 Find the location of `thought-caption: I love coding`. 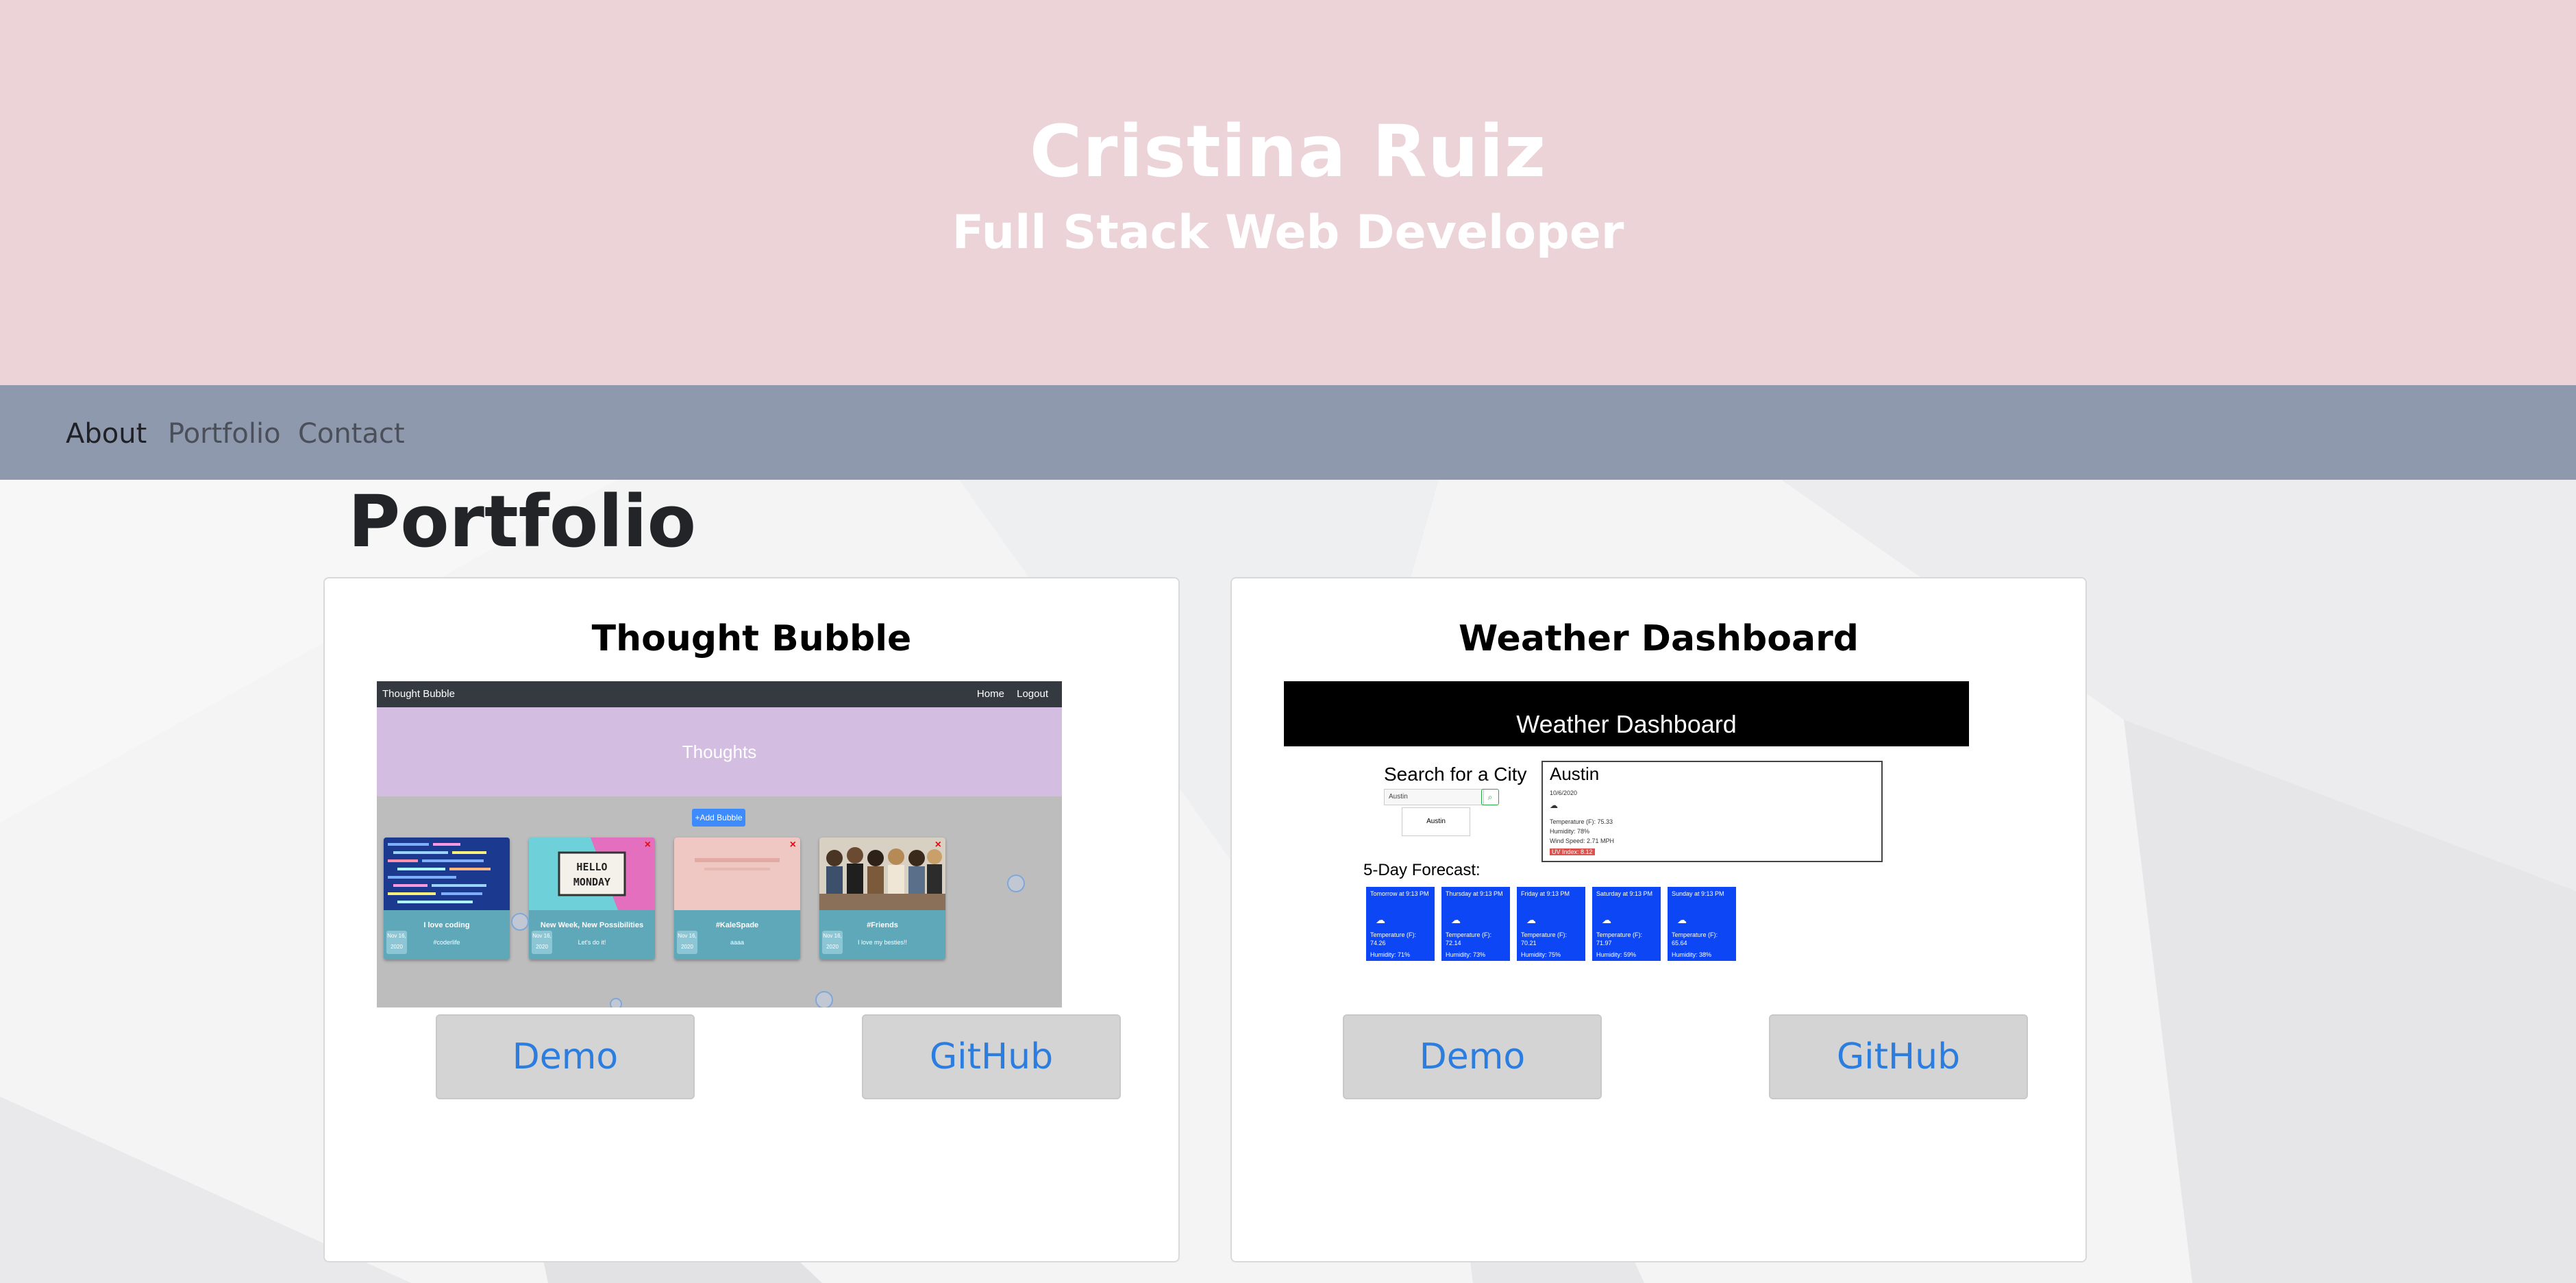

thought-caption: I love coding is located at coordinates (446, 925).